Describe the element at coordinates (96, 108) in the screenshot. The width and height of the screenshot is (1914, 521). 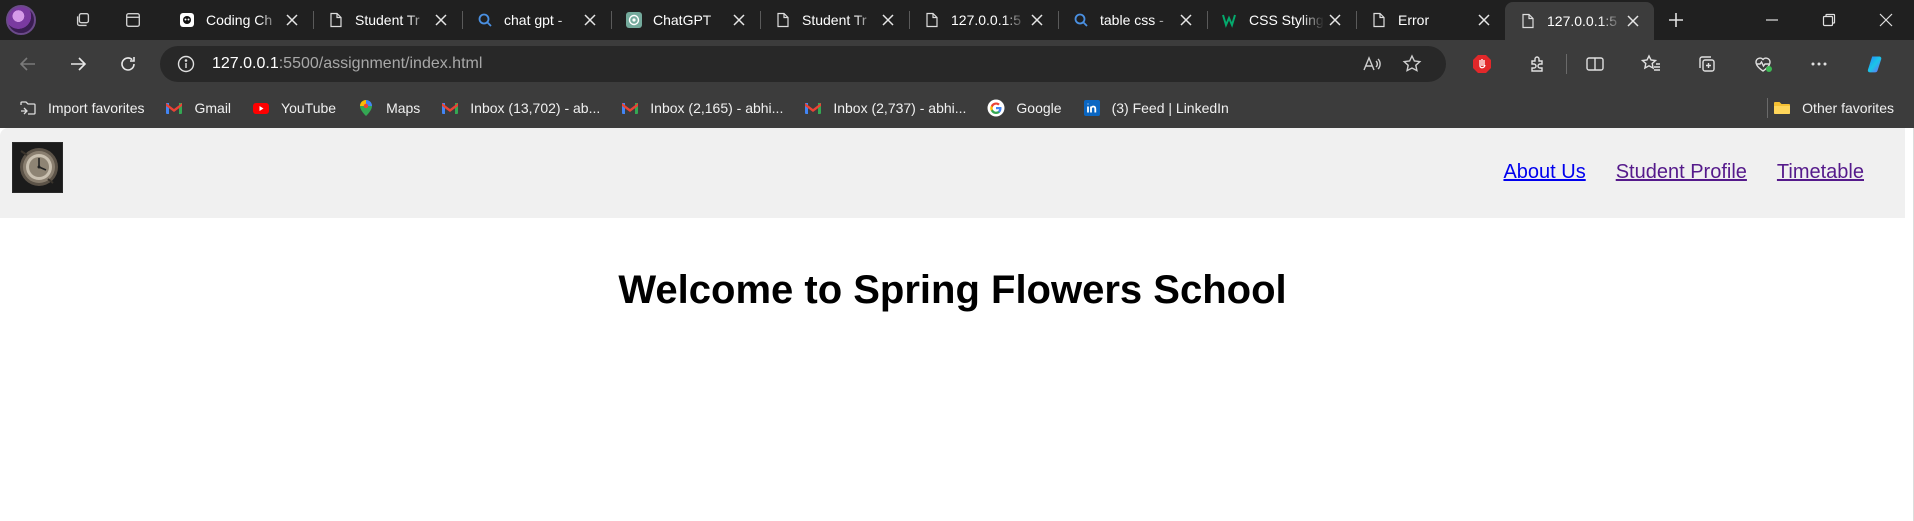
I see `bookmark-label: Import favorites` at that location.